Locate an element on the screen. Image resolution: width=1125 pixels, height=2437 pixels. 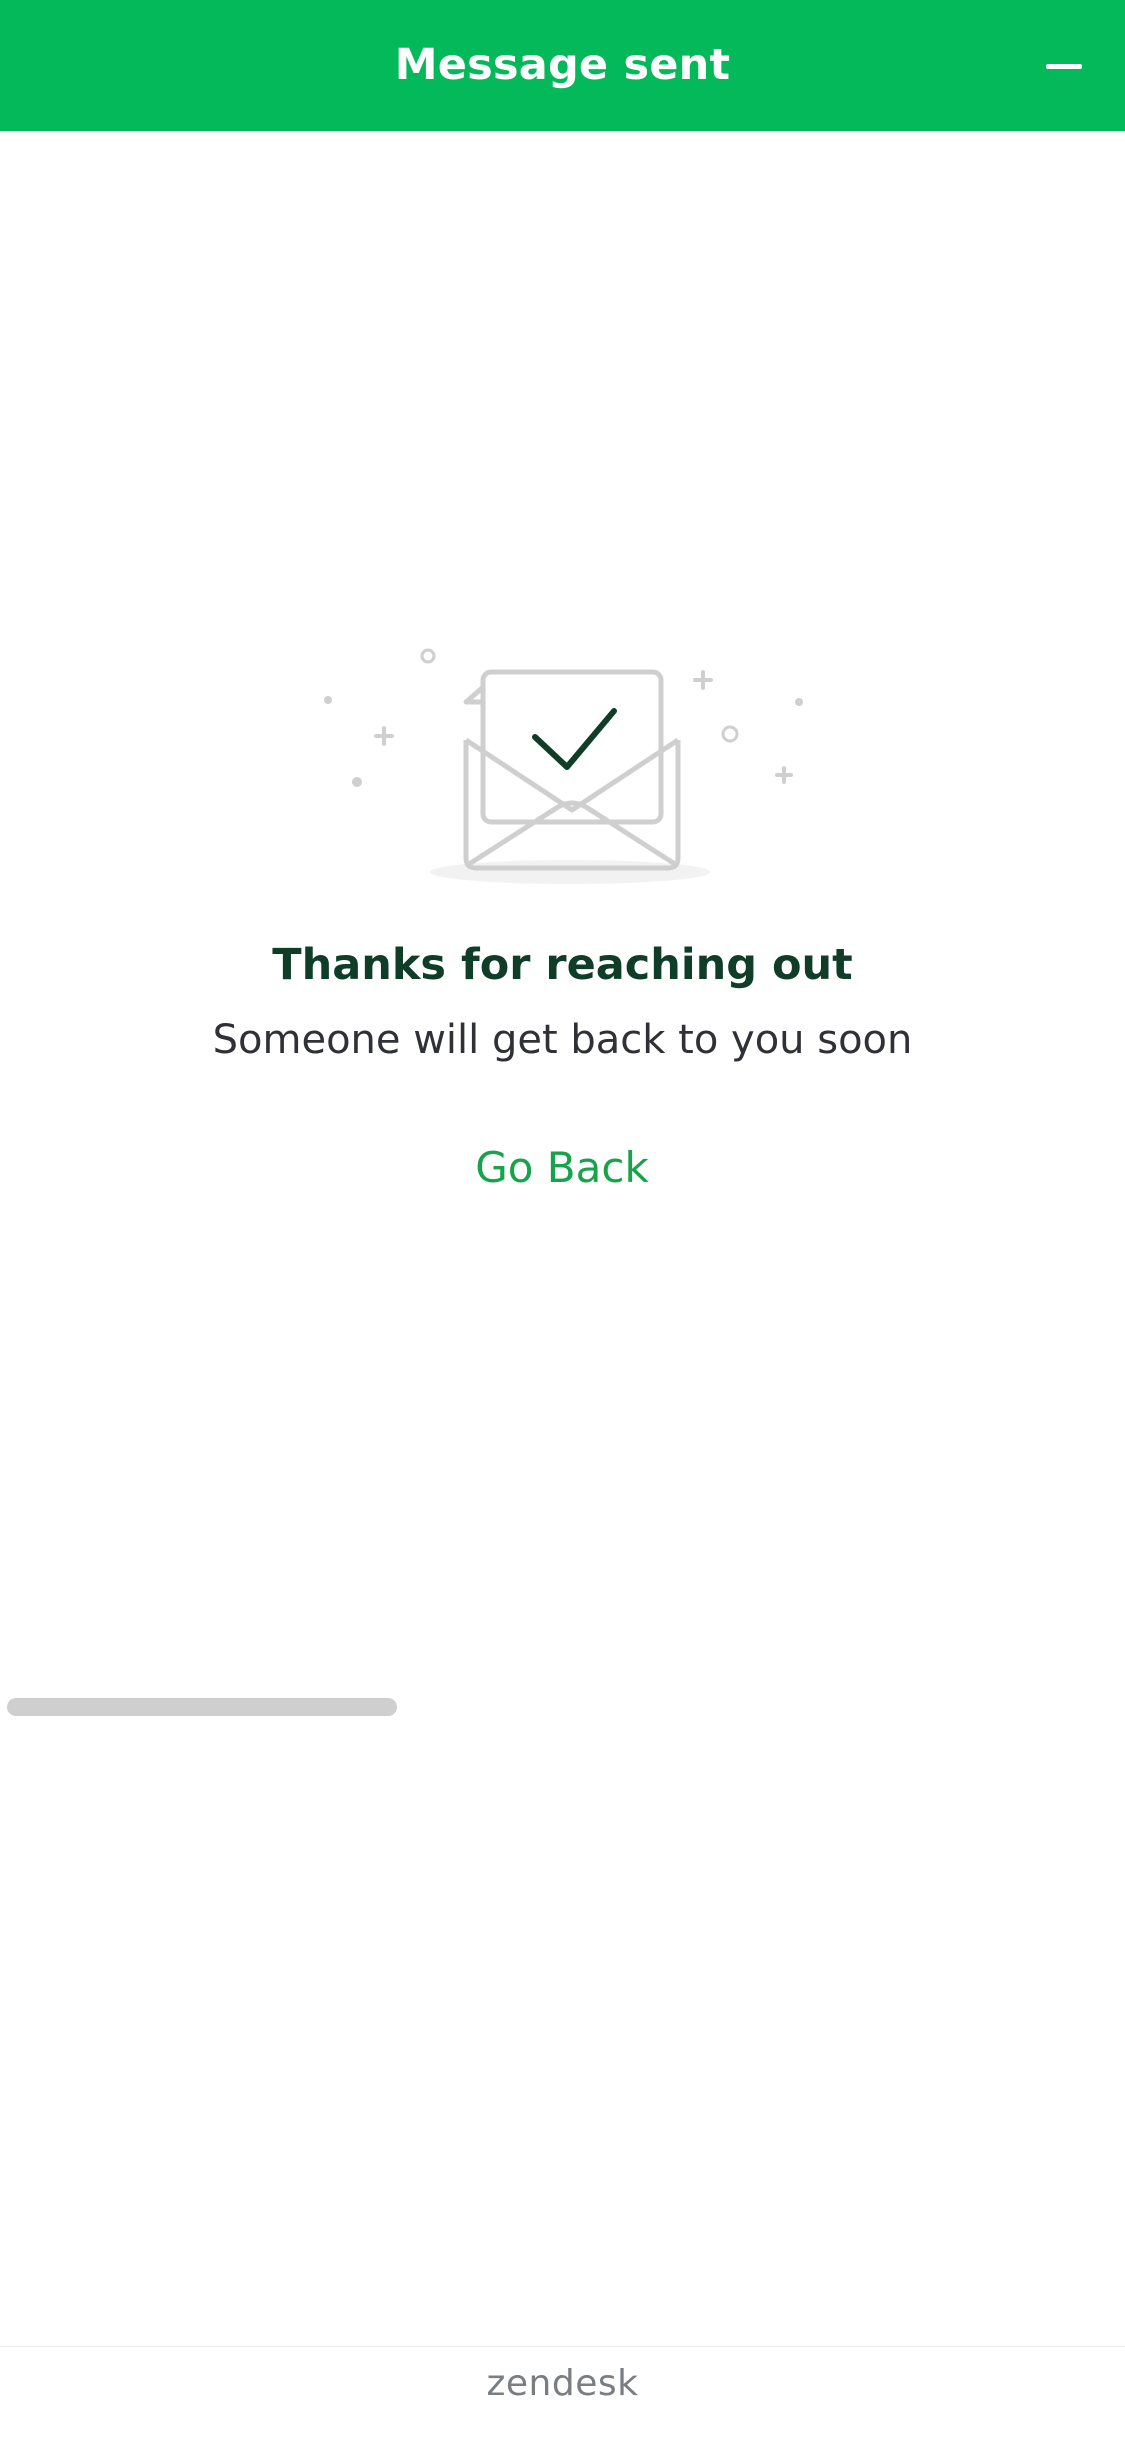
minus-icon is located at coordinates (1064, 66).